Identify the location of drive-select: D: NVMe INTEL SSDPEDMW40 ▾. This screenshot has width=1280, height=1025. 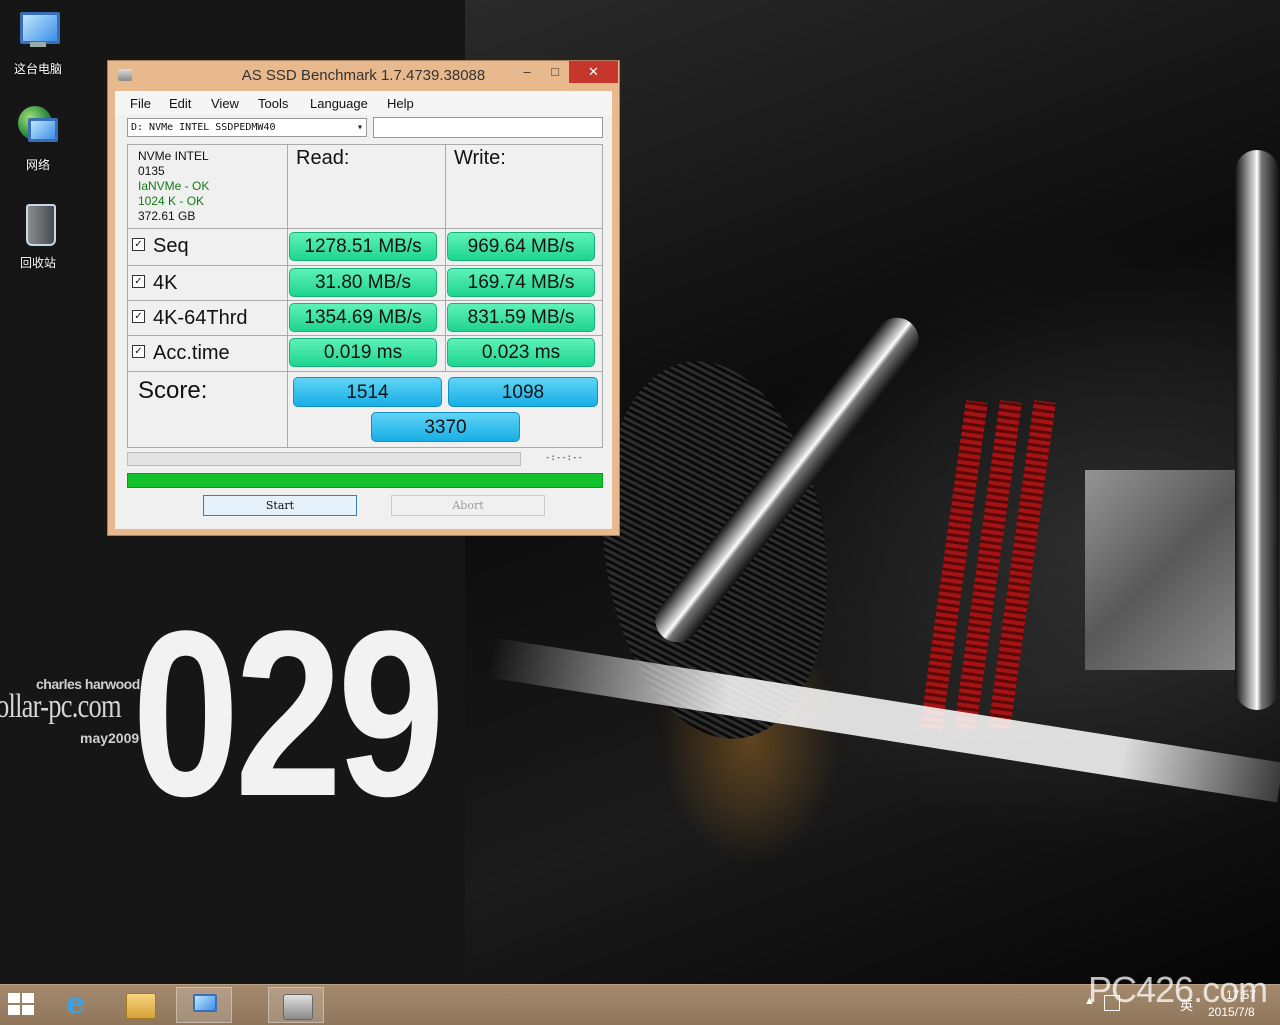
(247, 127).